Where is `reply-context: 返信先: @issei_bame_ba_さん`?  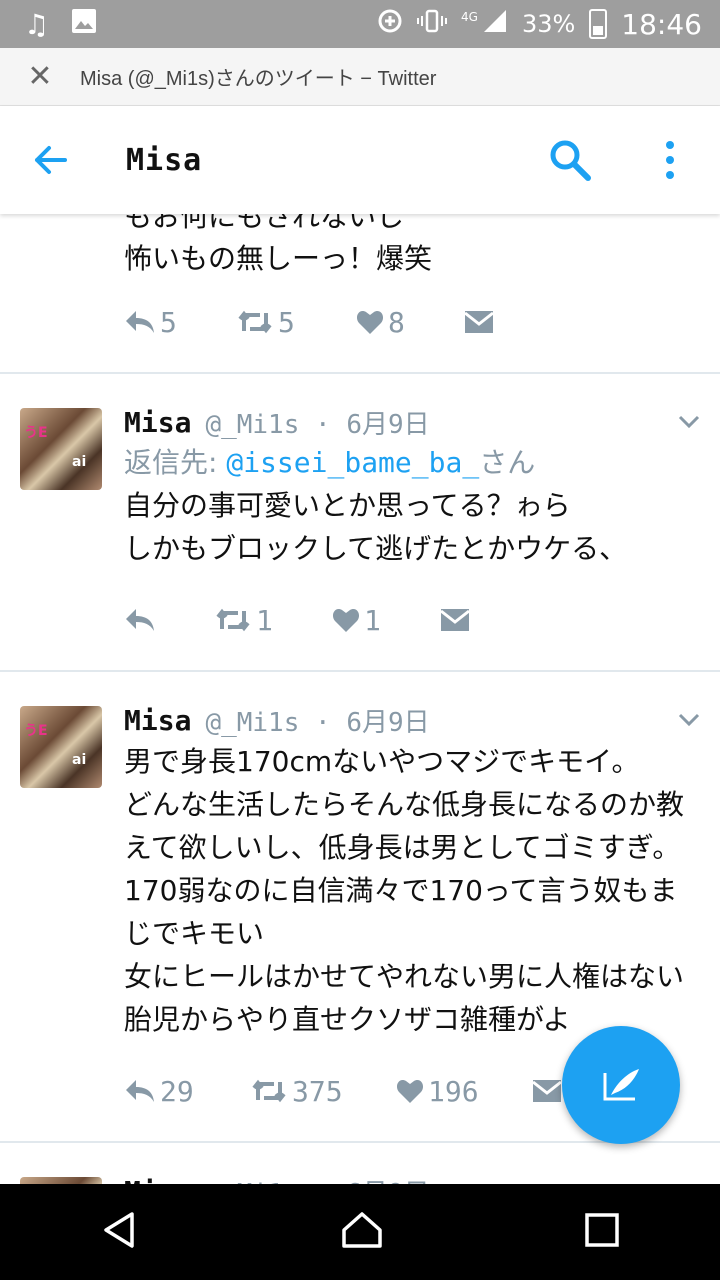 reply-context: 返信先: @issei_bame_ba_さん is located at coordinates (330, 462).